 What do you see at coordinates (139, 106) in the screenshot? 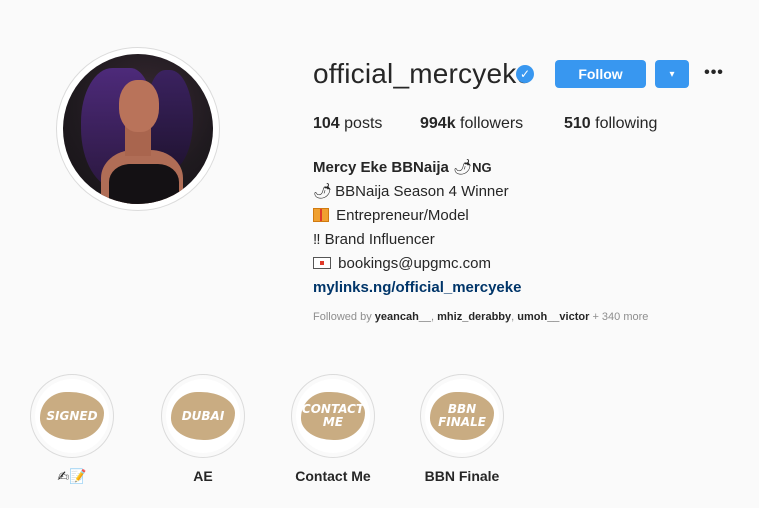
I see `avatar-face` at bounding box center [139, 106].